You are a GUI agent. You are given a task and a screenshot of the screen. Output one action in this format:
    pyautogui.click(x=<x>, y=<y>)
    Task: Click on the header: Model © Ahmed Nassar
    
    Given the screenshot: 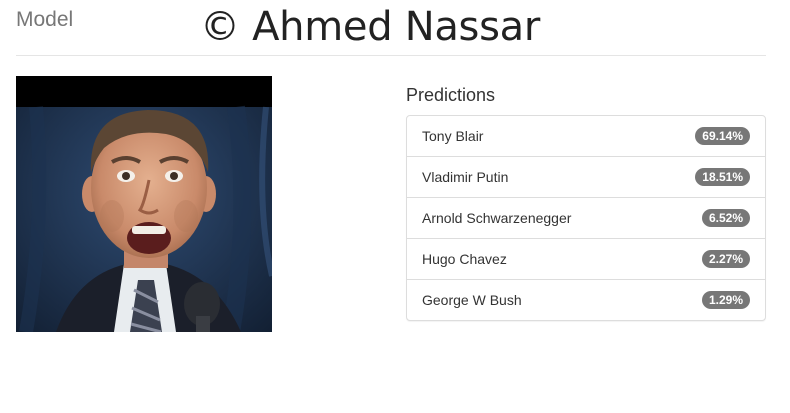 What is the action you would take?
    pyautogui.click(x=391, y=28)
    